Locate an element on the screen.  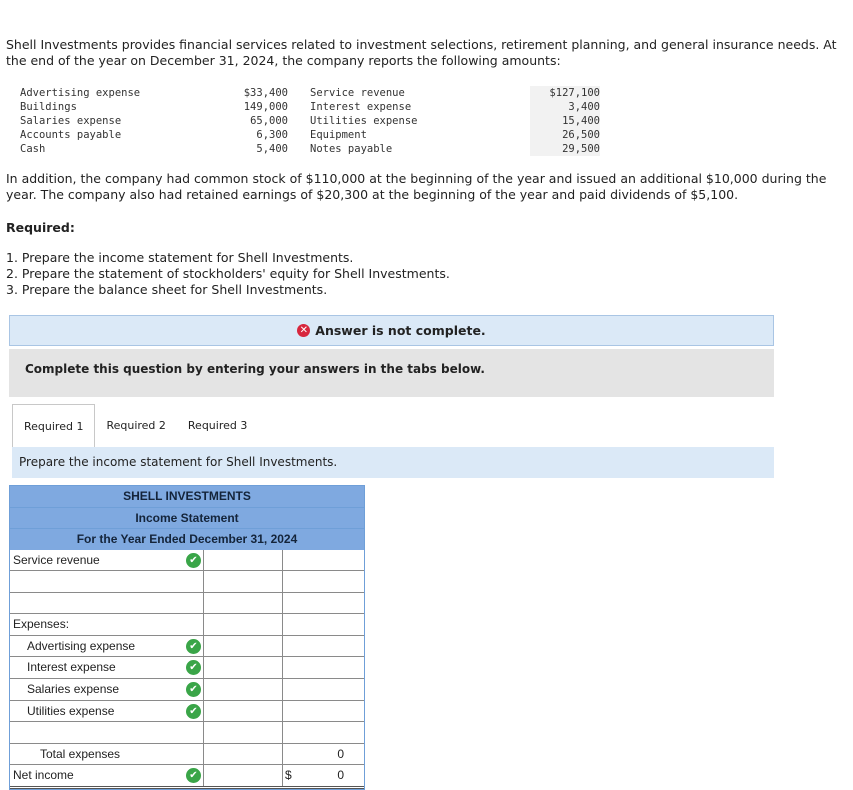
account-select-service-revenue: Service revenue ✔ is located at coordinates (106, 560).